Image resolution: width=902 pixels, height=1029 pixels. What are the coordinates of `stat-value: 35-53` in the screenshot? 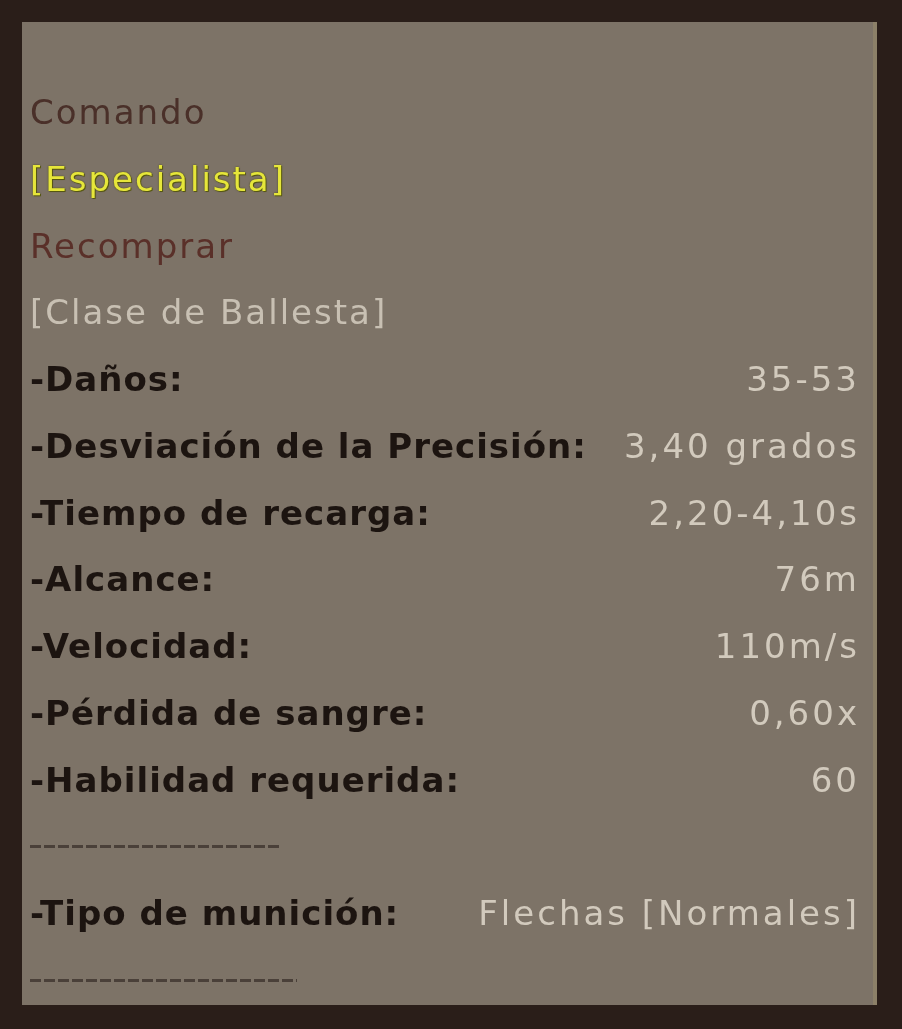 It's located at (803, 379).